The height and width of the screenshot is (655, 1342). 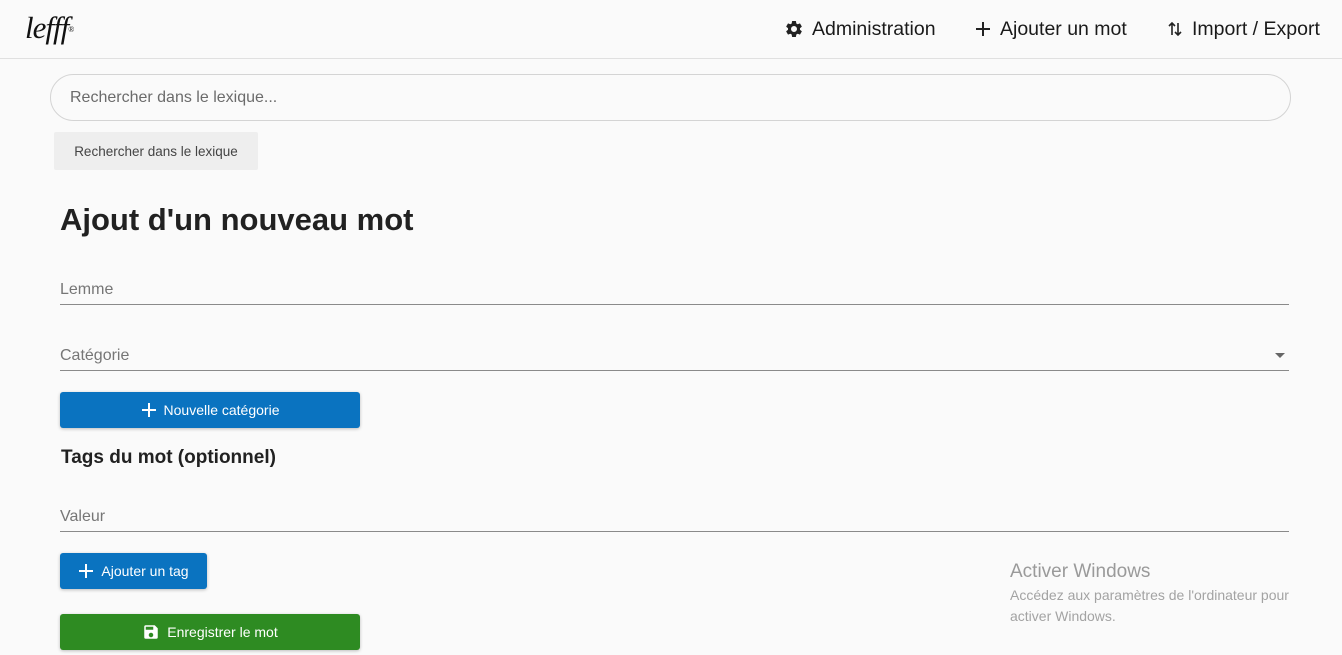 I want to click on dropdown-arrow-icon, so click(x=1280, y=355).